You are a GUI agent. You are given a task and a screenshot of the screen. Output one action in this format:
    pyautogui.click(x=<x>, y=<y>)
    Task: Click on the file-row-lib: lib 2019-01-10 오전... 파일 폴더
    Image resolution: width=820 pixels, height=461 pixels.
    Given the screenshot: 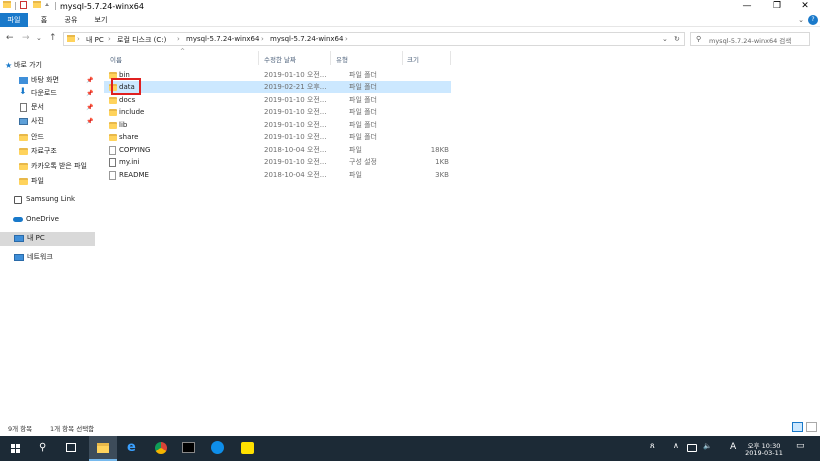 What is the action you would take?
    pyautogui.click(x=278, y=125)
    